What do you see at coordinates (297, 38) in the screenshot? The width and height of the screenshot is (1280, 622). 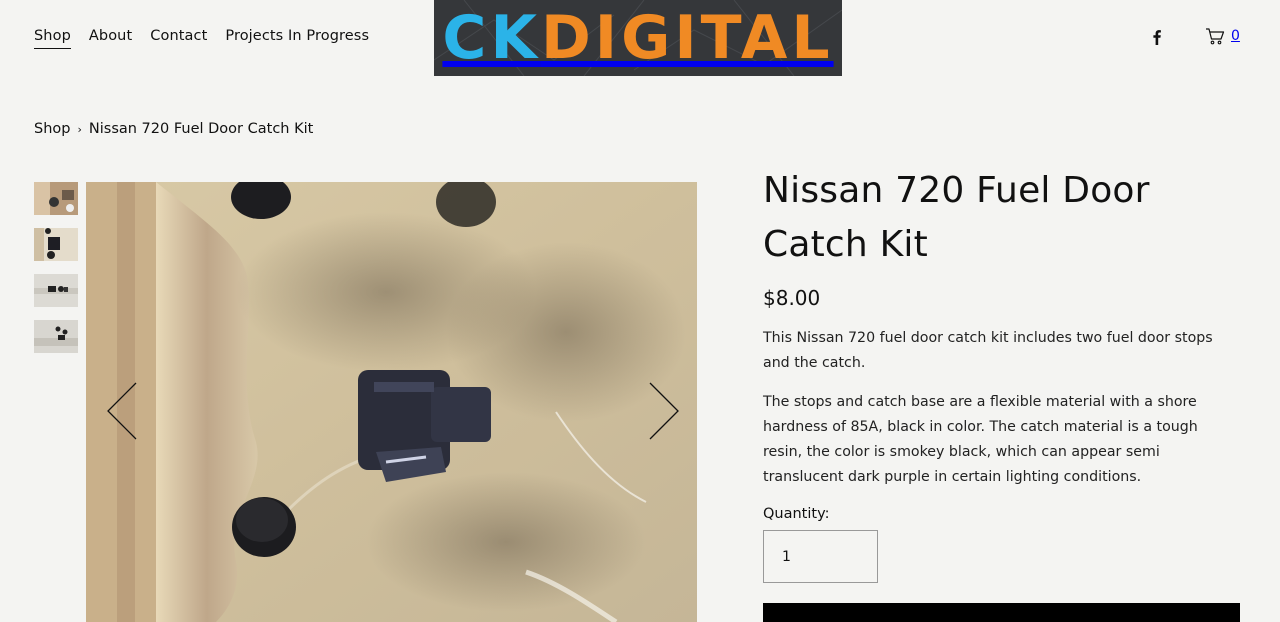 I see `nav-item-projects-in-progress: Projects In Progress` at bounding box center [297, 38].